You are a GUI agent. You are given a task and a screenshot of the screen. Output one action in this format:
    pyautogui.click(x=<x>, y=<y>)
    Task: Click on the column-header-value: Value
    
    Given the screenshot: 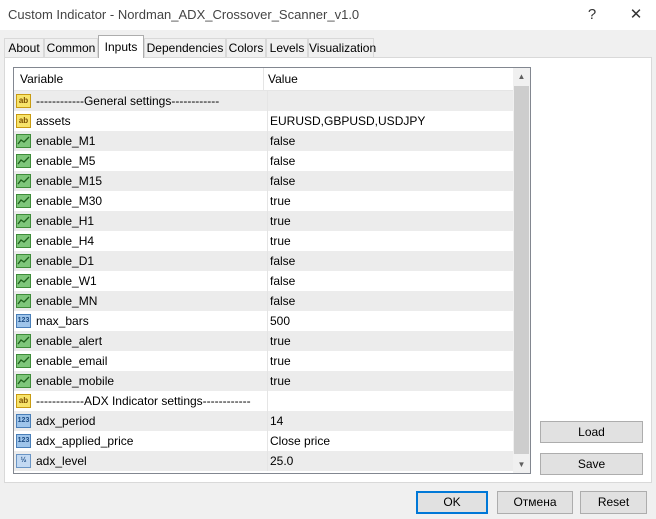 What is the action you would take?
    pyautogui.click(x=283, y=79)
    